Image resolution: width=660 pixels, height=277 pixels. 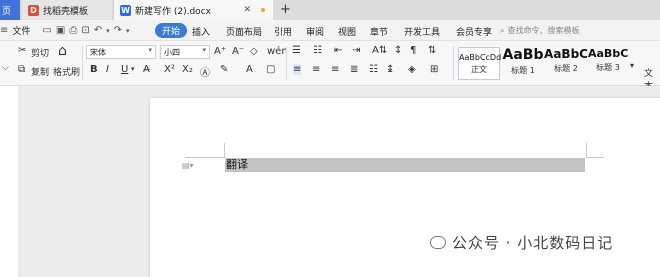 I want to click on close-icon: ✕, so click(x=247, y=10).